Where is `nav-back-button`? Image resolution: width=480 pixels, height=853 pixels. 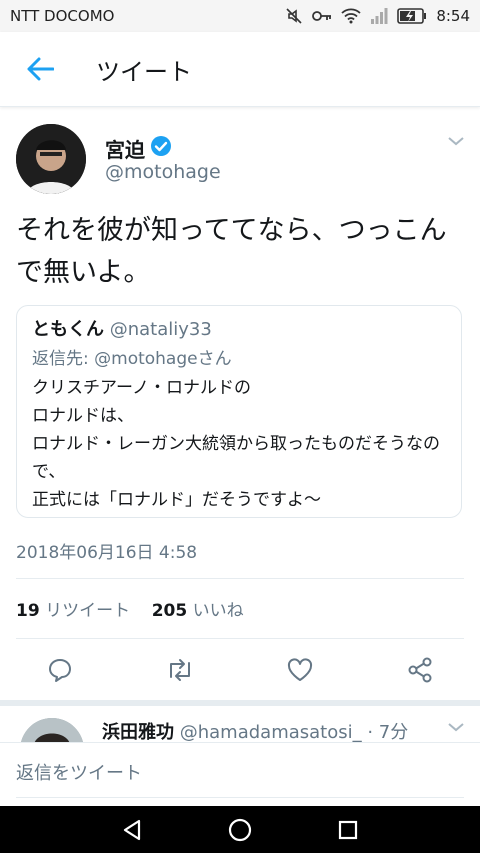
nav-back-button is located at coordinates (132, 830).